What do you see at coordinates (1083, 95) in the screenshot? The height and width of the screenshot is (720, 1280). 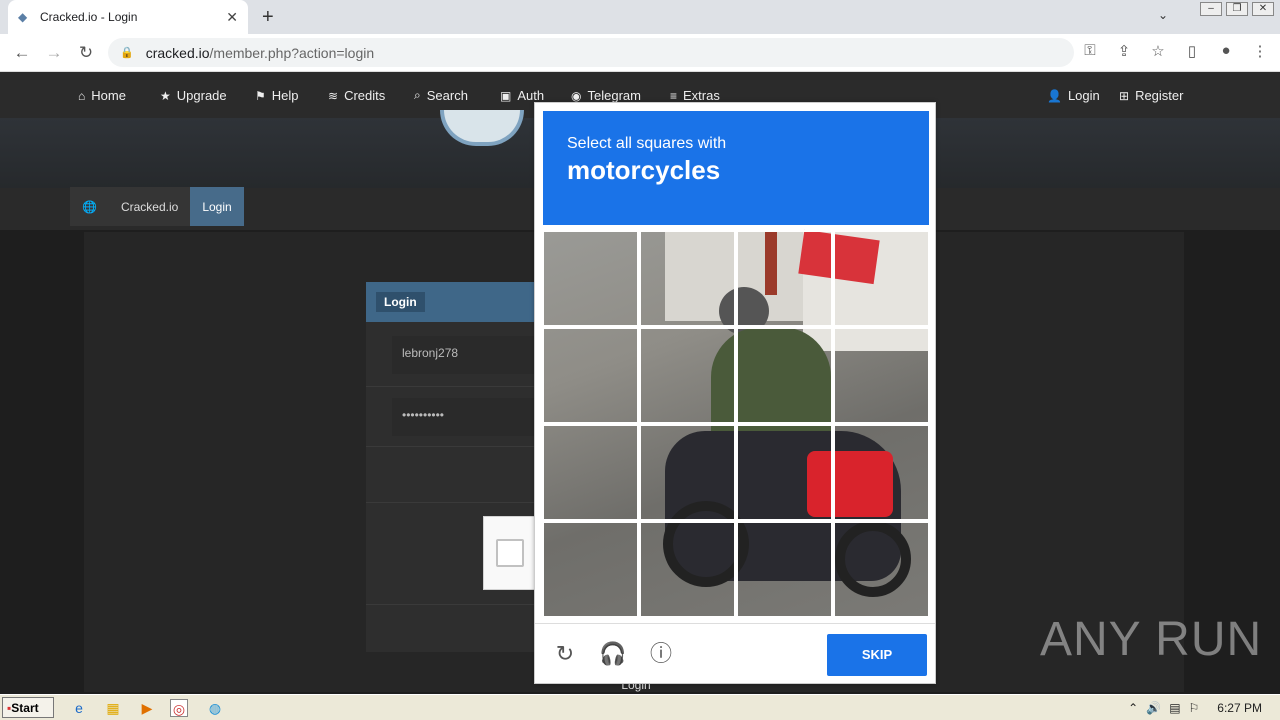 I see `nav-label: Login` at bounding box center [1083, 95].